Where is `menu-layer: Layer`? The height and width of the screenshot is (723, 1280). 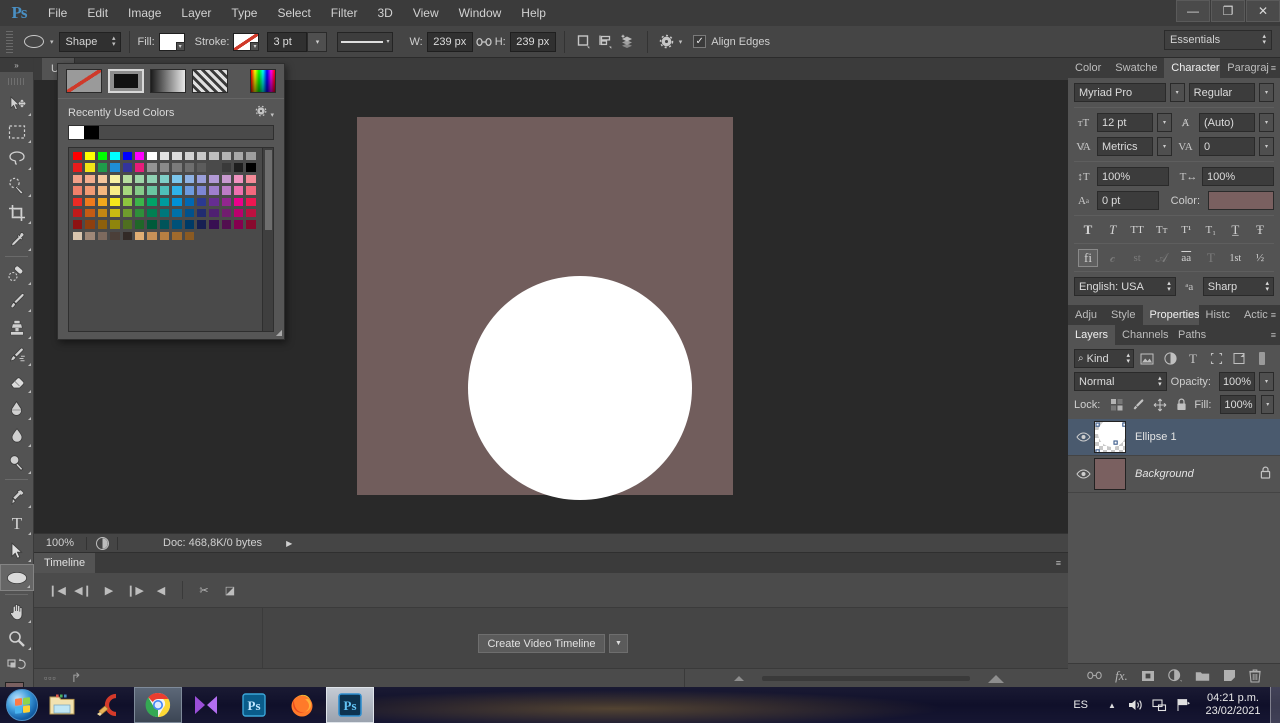
menu-layer: Layer is located at coordinates (196, 13).